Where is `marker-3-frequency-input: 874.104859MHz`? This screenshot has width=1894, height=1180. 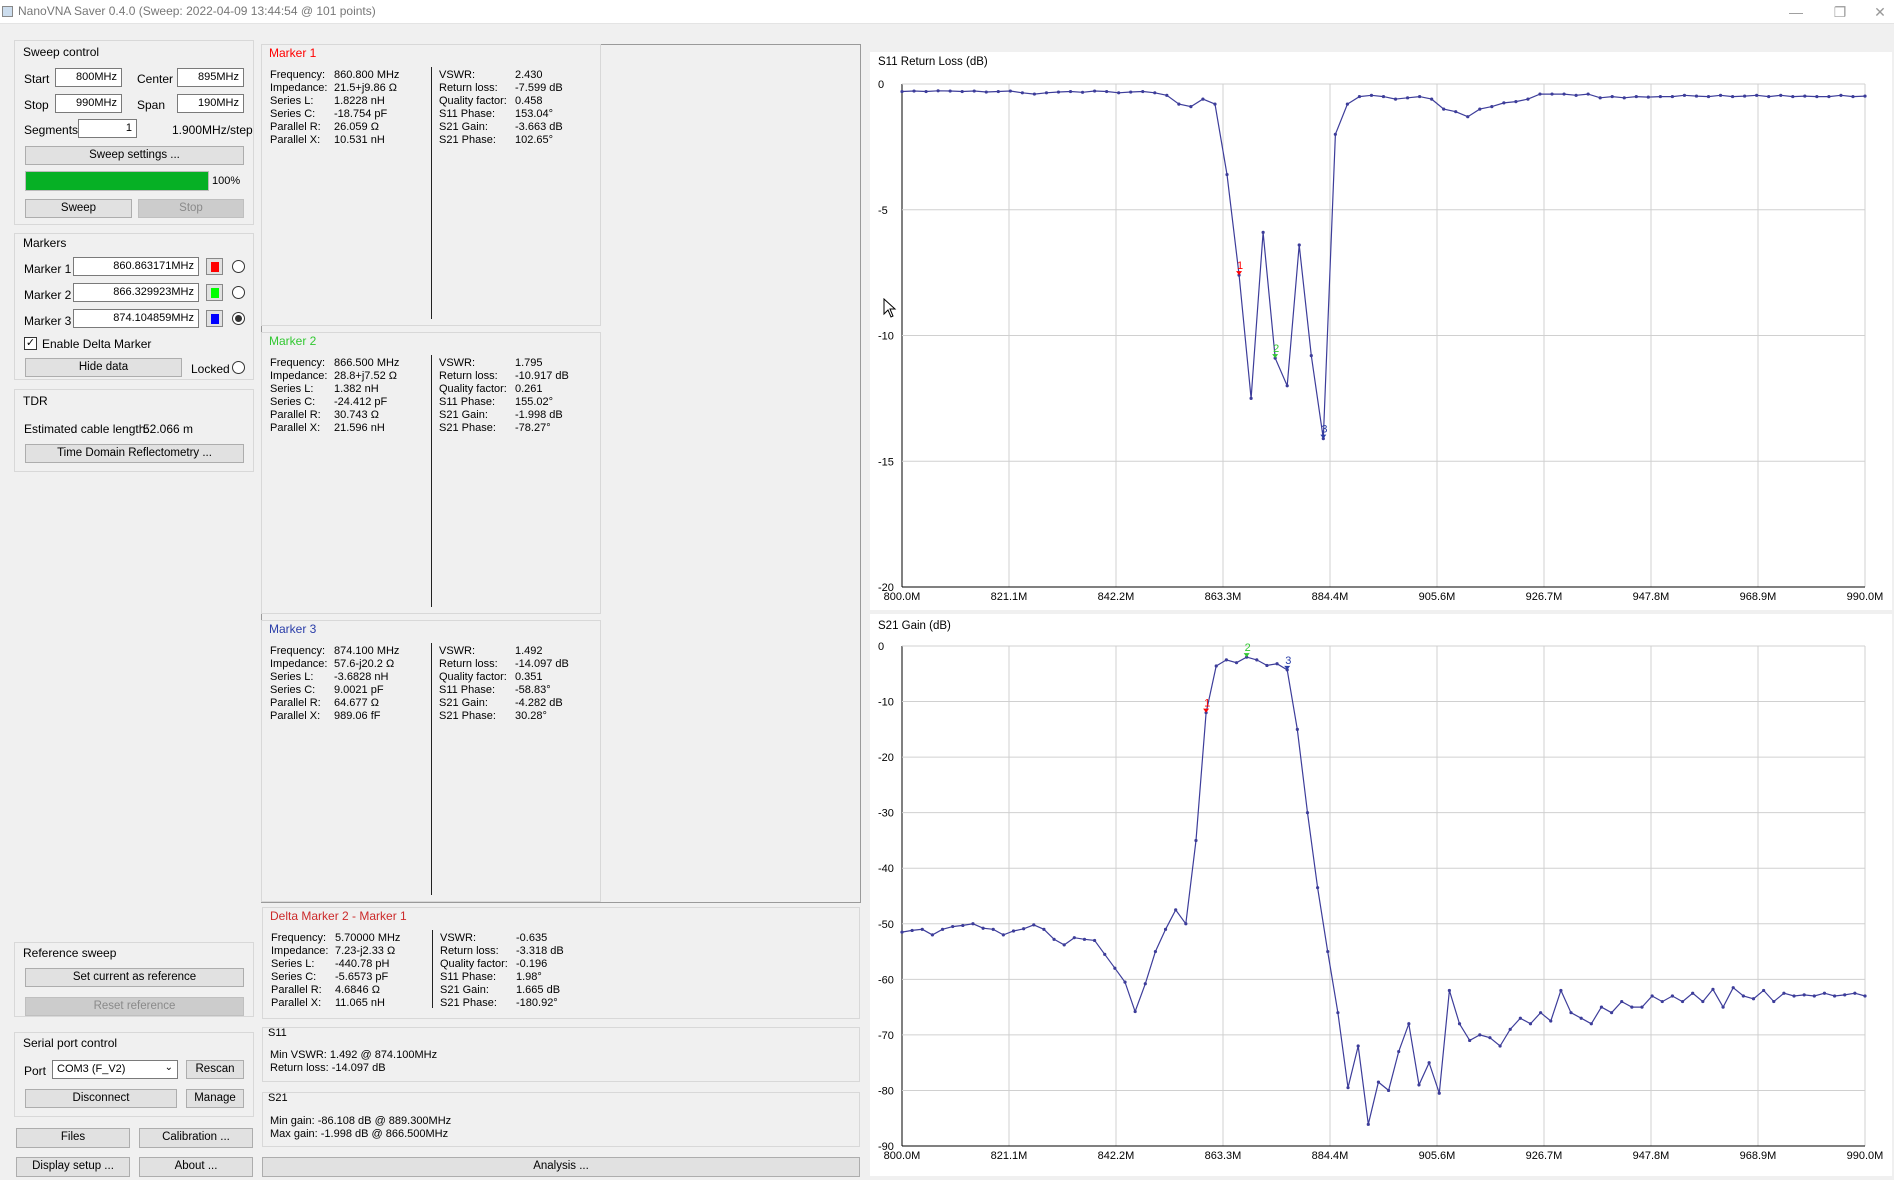
marker-3-frequency-input: 874.104859MHz is located at coordinates (136, 318).